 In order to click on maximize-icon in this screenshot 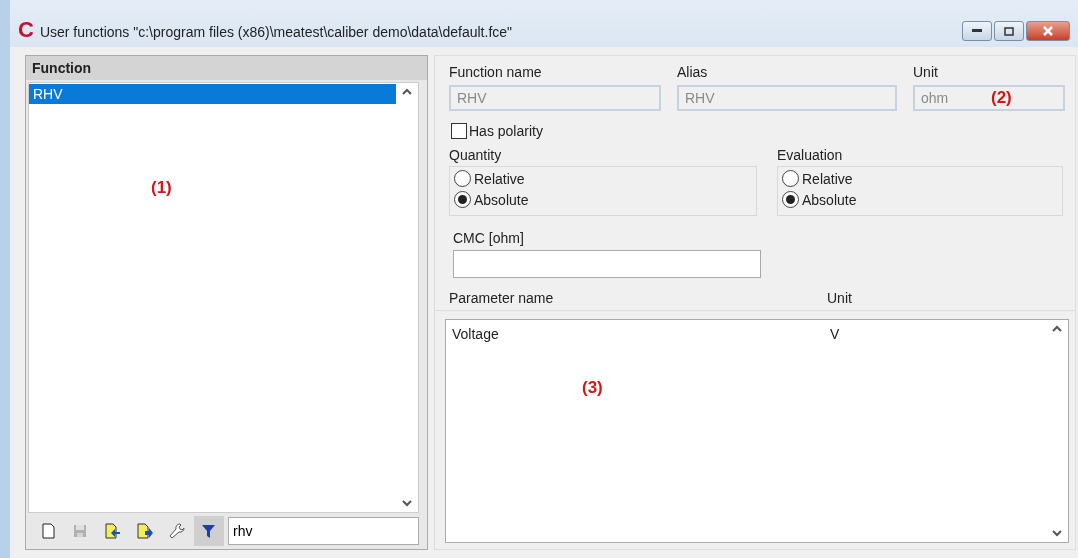, I will do `click(1009, 31)`.